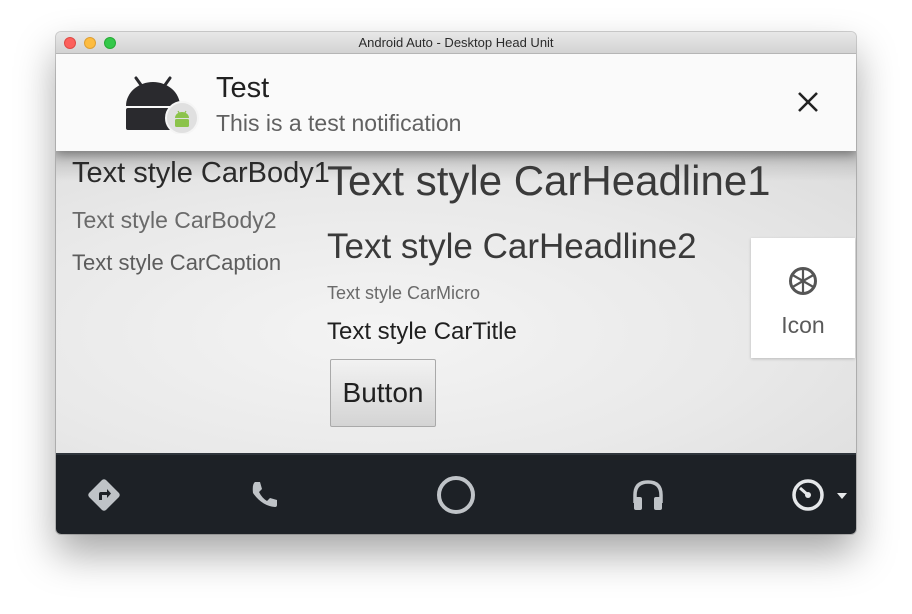  What do you see at coordinates (383, 393) in the screenshot?
I see `demo-button: Button` at bounding box center [383, 393].